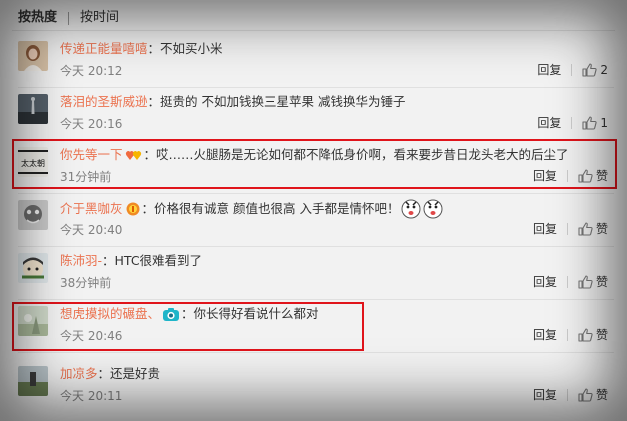 The height and width of the screenshot is (421, 627). What do you see at coordinates (158, 260) in the screenshot?
I see `comment-text: HTC很难看到了` at bounding box center [158, 260].